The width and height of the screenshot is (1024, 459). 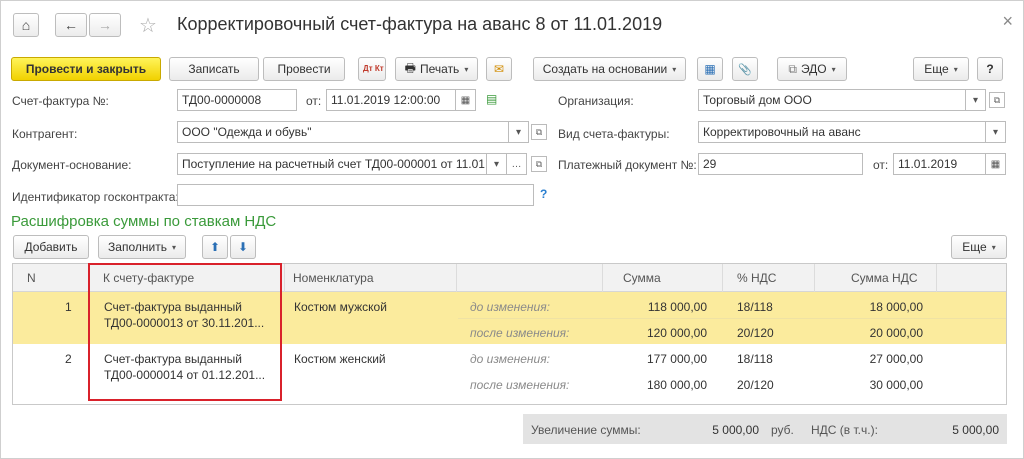 I want to click on vat-total-value: 5 000,00, so click(x=975, y=430).